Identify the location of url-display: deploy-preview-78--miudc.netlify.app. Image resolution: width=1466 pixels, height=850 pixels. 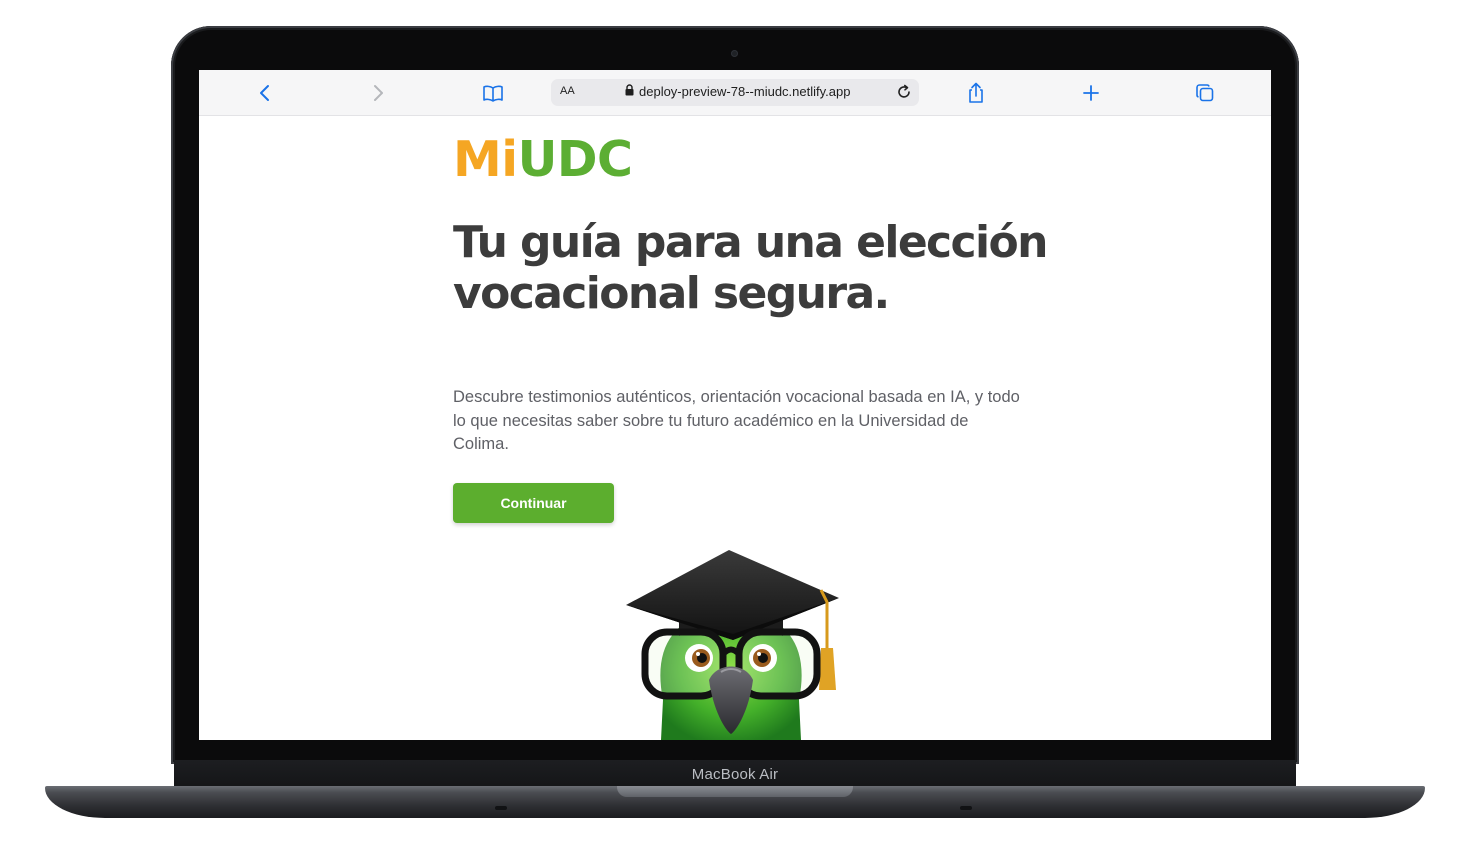
(737, 91).